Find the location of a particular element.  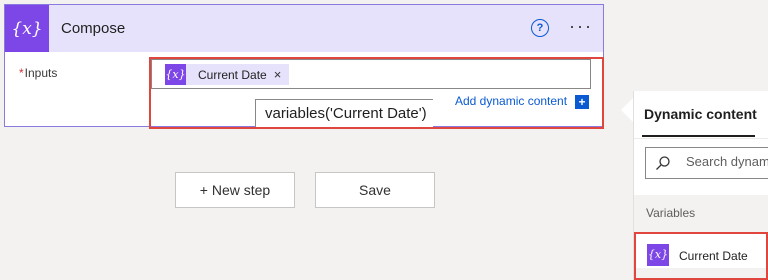

tab-dynamic-content: Dynamic content is located at coordinates (700, 114).